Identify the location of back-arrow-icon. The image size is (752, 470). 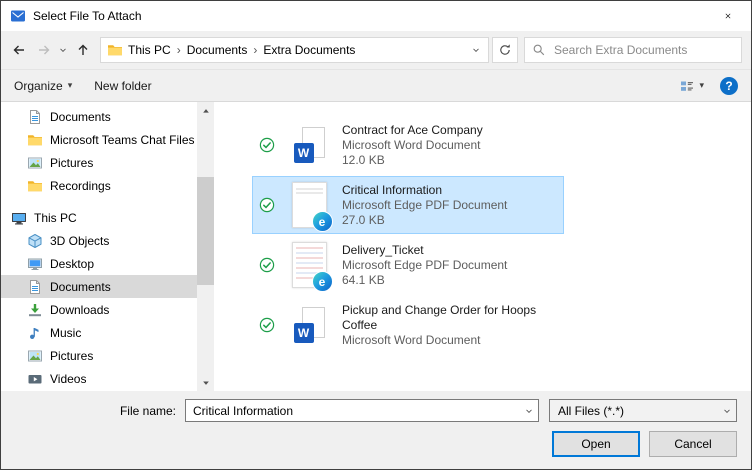
(19, 50).